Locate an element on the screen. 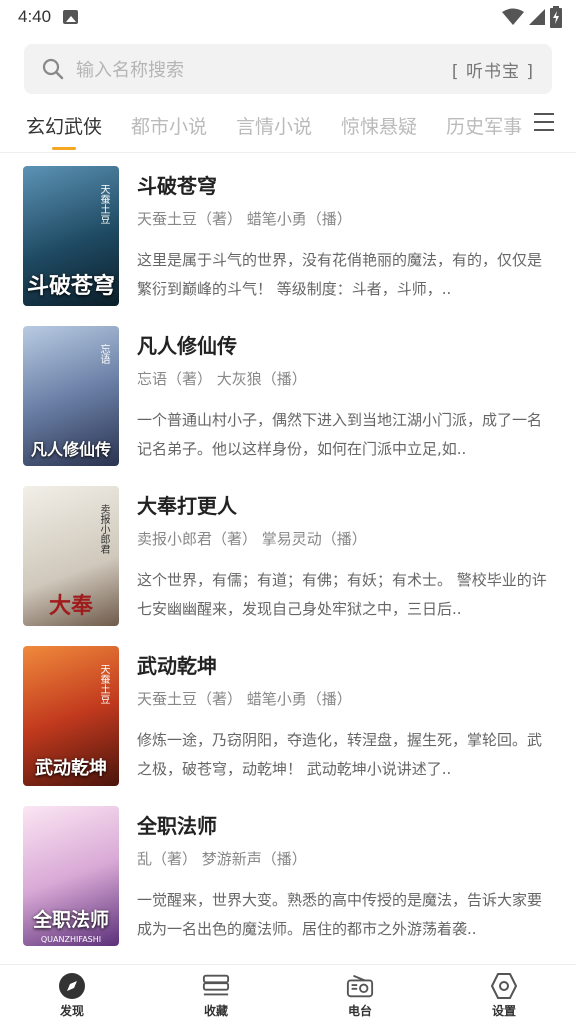  cover-author: 卖报小郎君 is located at coordinates (103, 529).